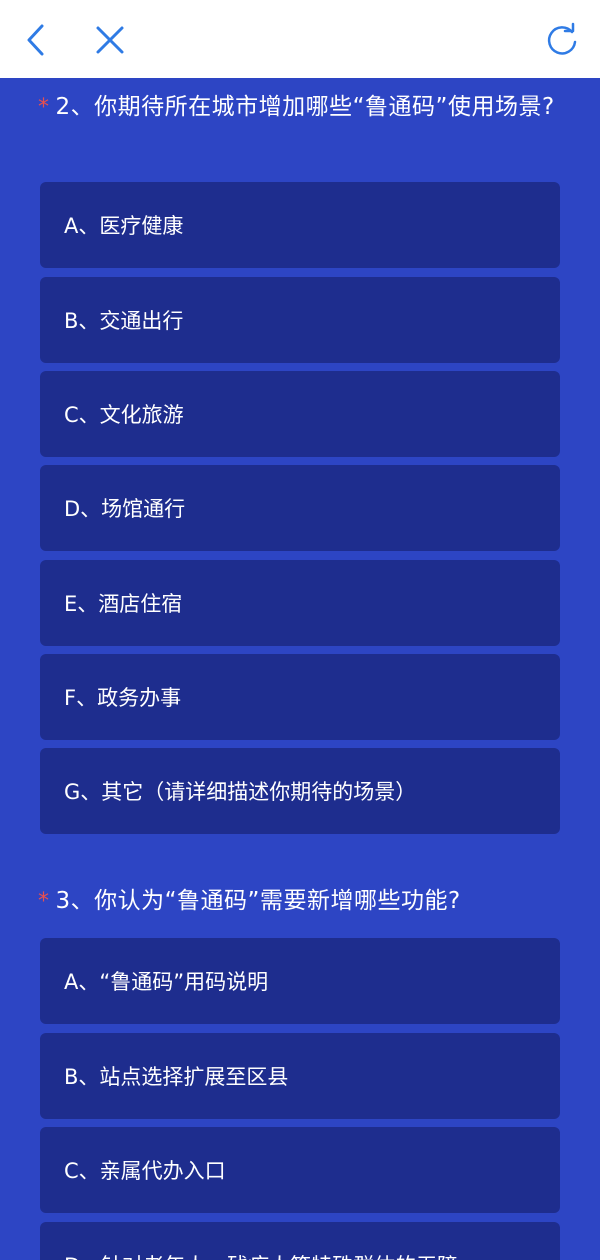 Image resolution: width=600 pixels, height=1260 pixels. I want to click on question-text: 2、你期待所在城市增加哪些“鲁通码”使用场景?, so click(305, 107).